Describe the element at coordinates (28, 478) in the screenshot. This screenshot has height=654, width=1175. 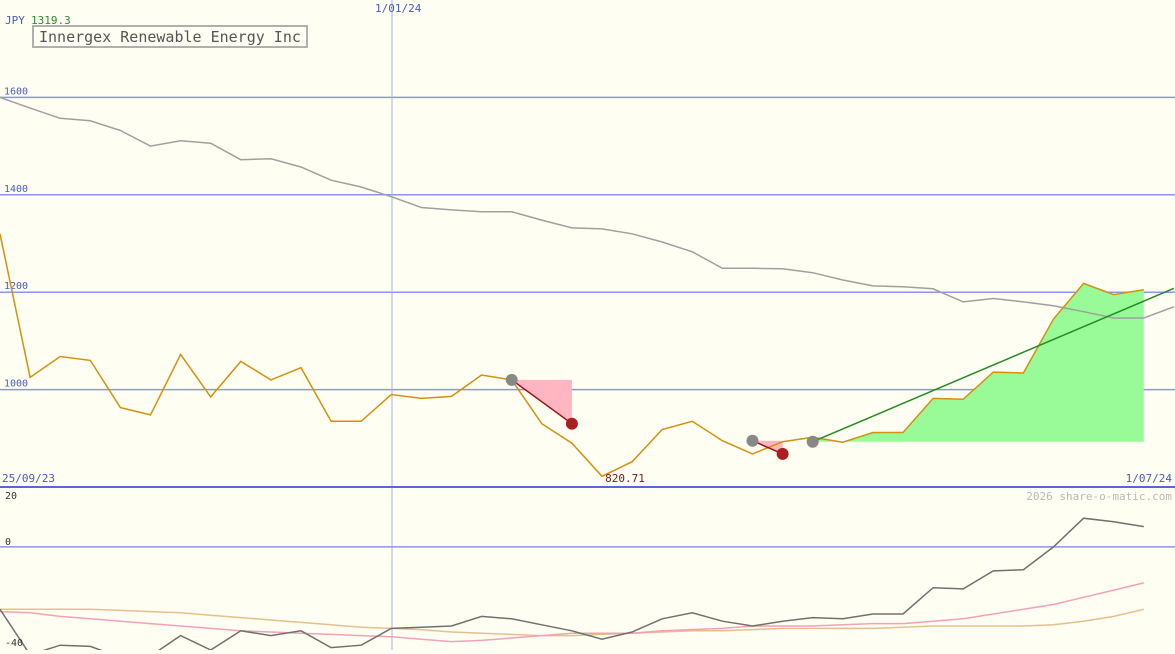
I see `x-label-start: 25/09/23` at that location.